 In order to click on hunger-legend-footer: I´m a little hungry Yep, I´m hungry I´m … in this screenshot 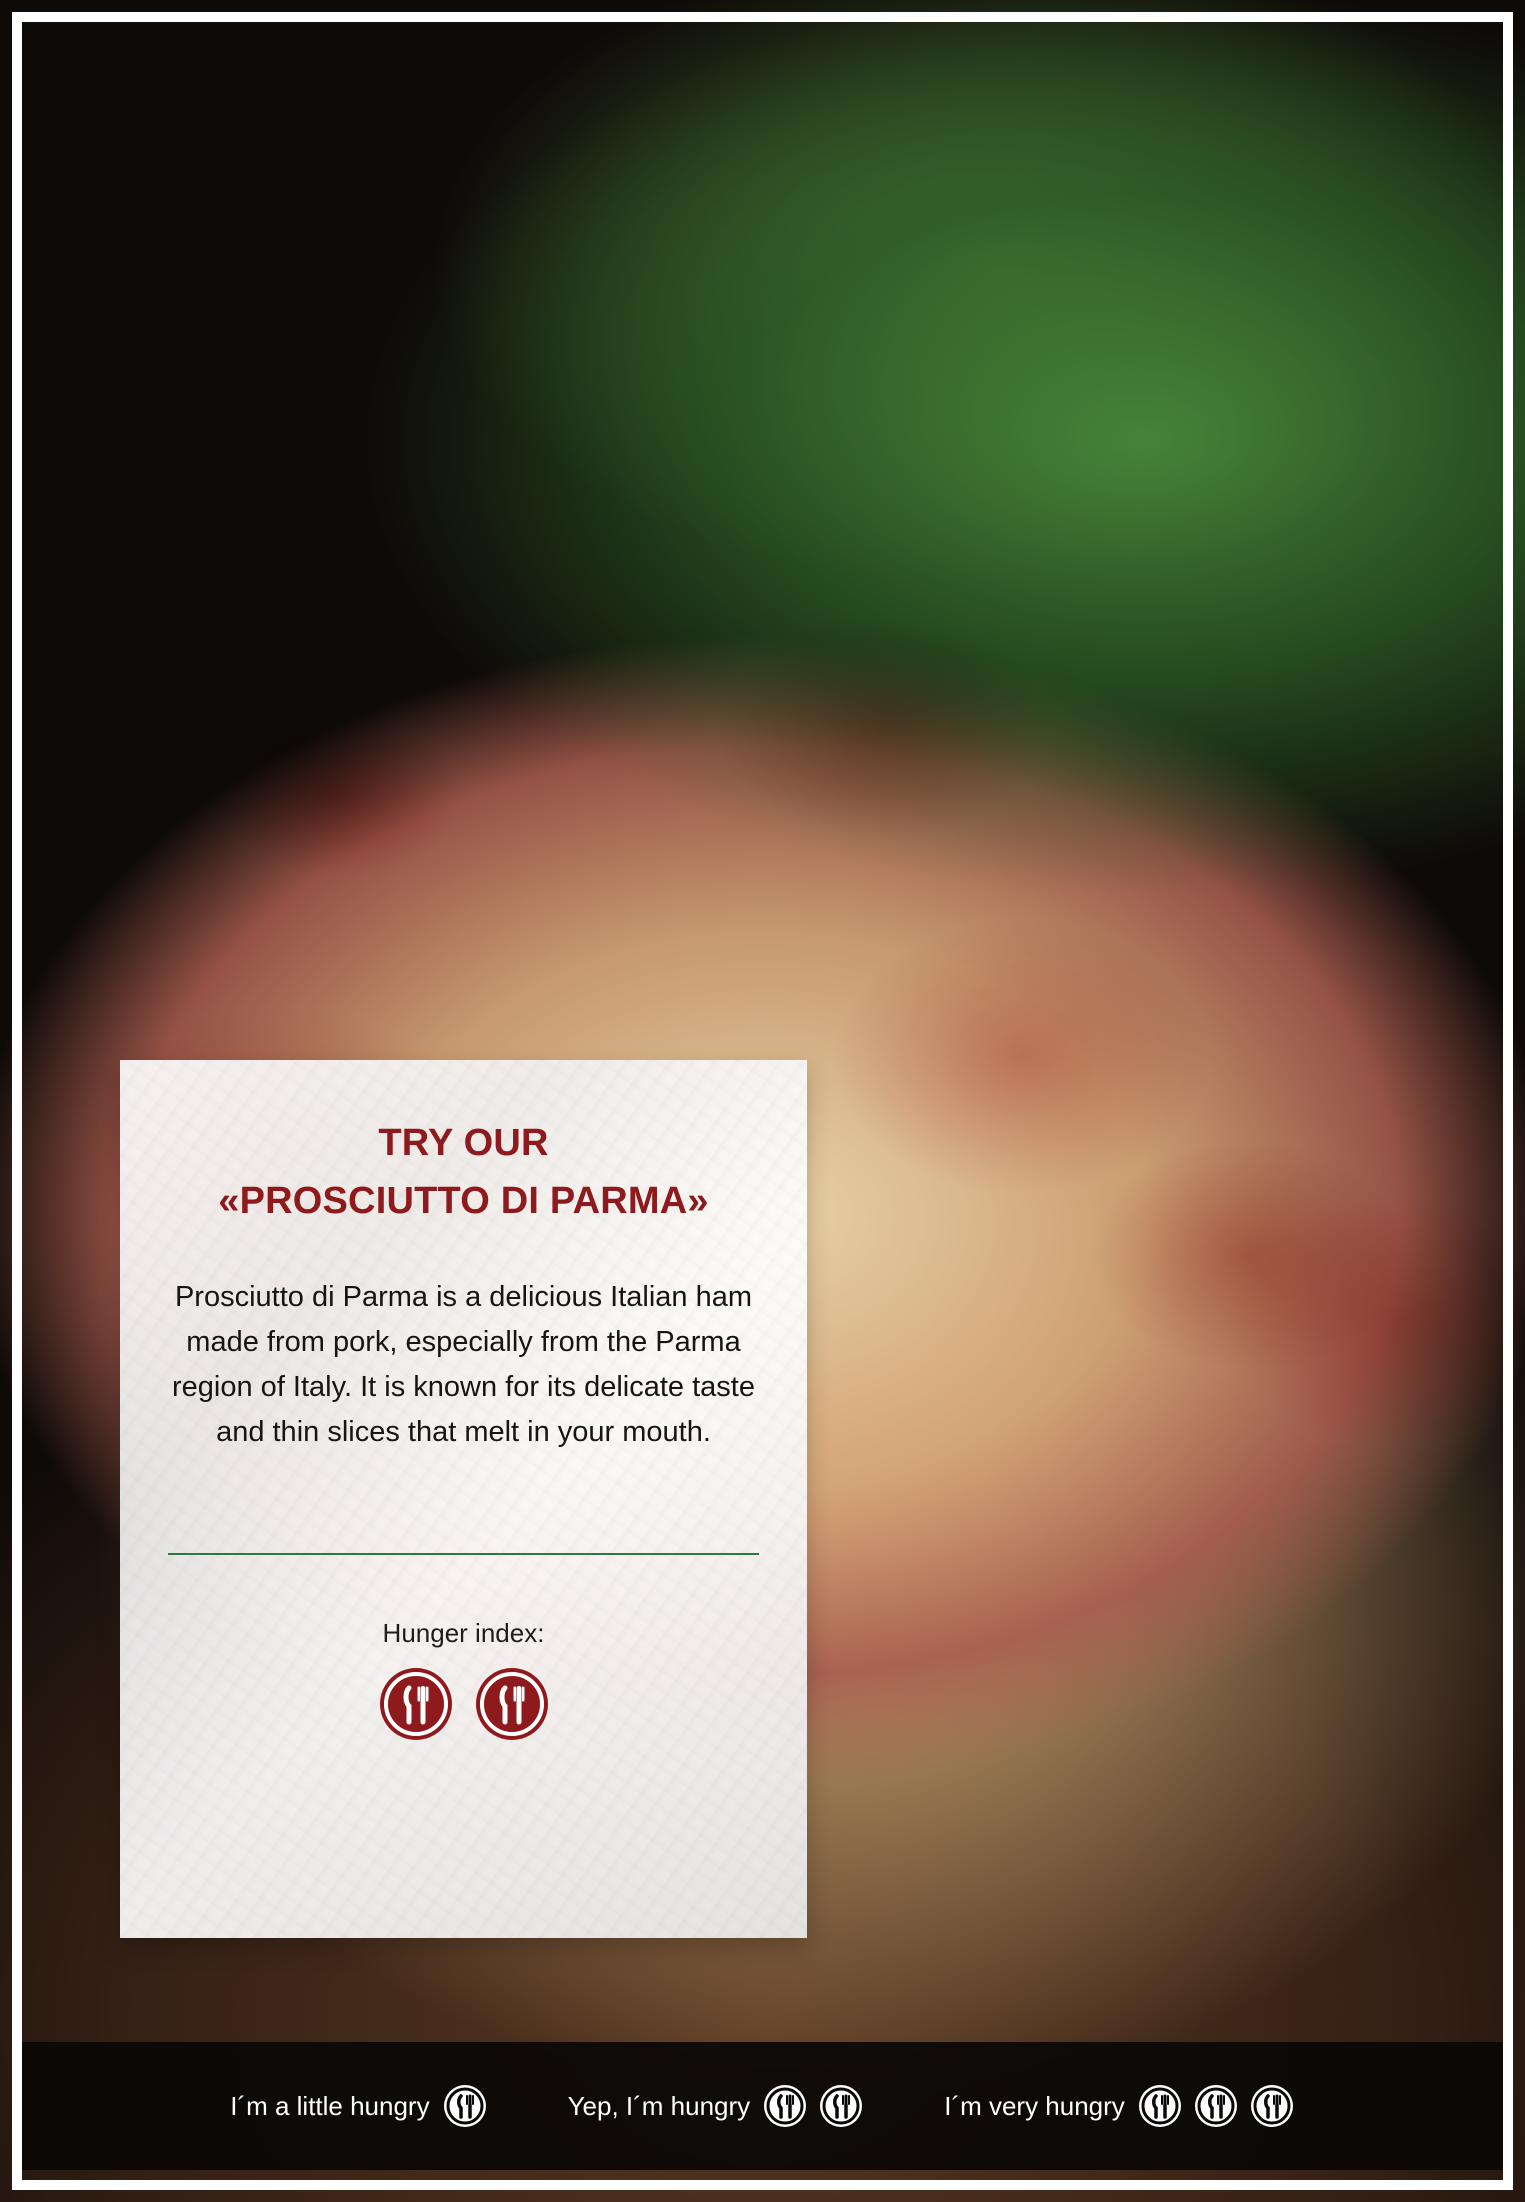, I will do `click(762, 2106)`.